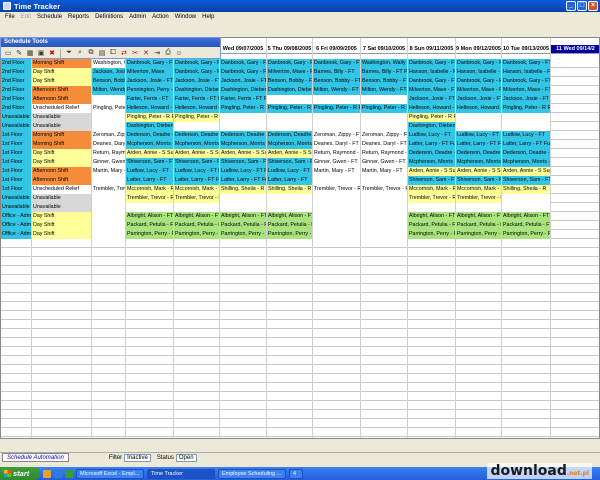 The image size is (600, 480). I want to click on shift-cell: Unscheduled Relief, so click(62, 108).